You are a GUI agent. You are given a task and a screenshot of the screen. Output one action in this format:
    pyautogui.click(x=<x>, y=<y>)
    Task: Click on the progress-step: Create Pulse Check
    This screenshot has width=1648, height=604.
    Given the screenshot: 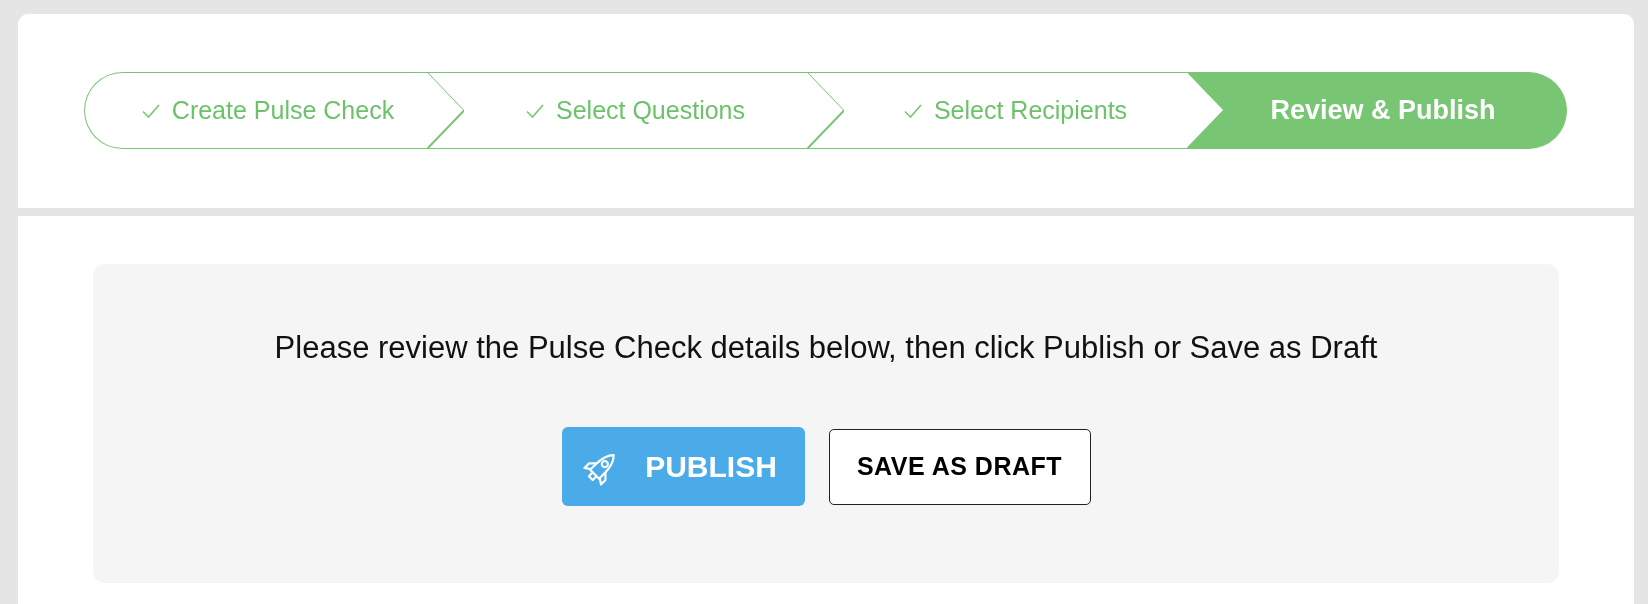 What is the action you would take?
    pyautogui.click(x=255, y=110)
    